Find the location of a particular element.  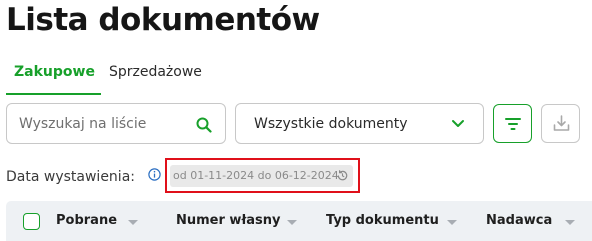

document-type-select: Wszystkie dokumenty is located at coordinates (359, 123).